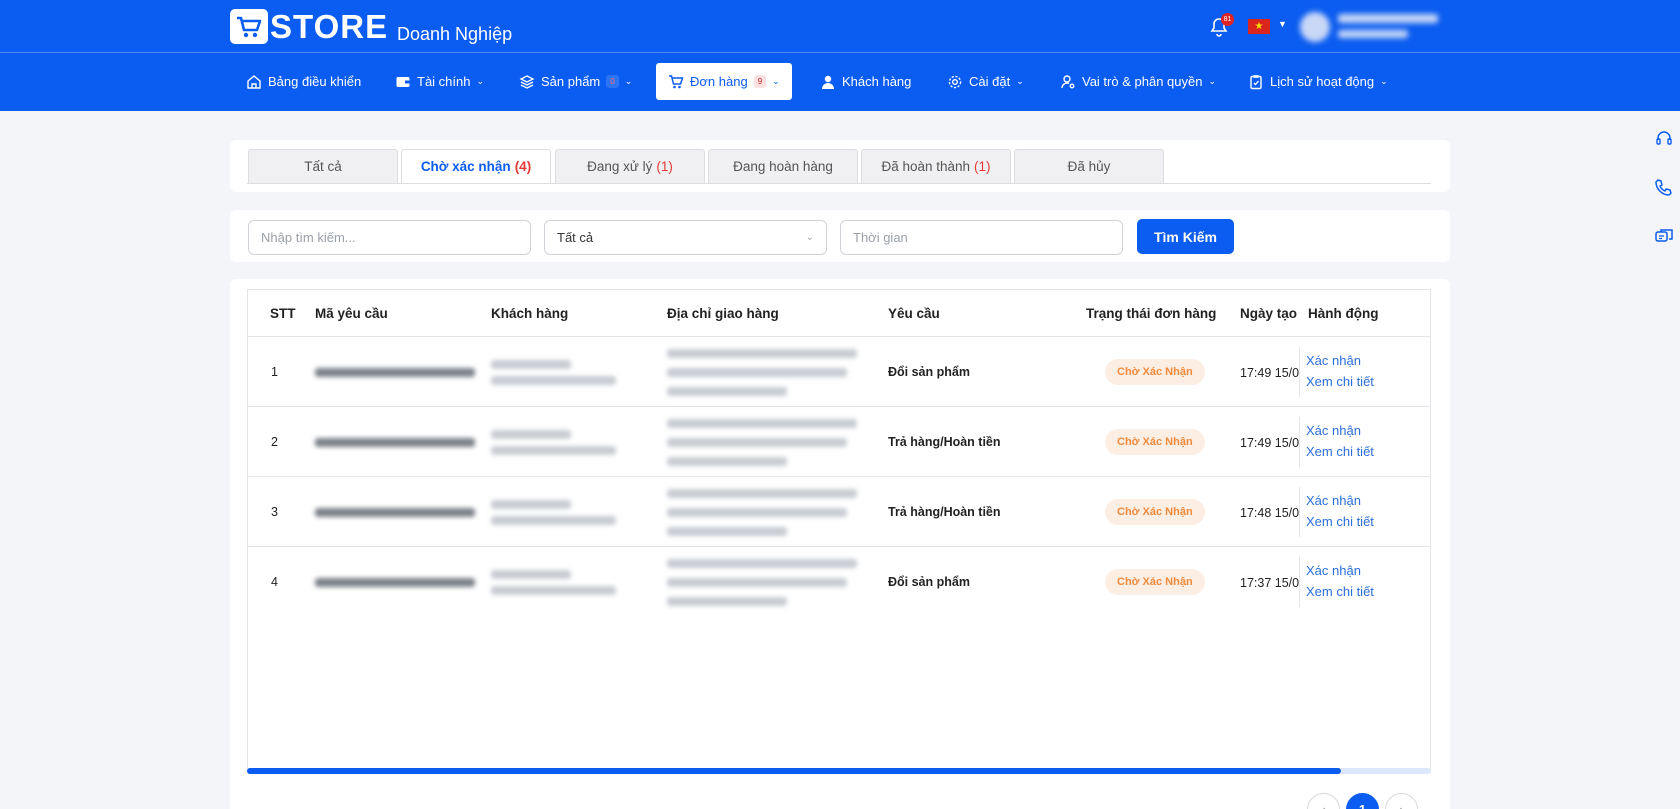  Describe the element at coordinates (1401, 801) in the screenshot. I see `next-page-button: ›` at that location.